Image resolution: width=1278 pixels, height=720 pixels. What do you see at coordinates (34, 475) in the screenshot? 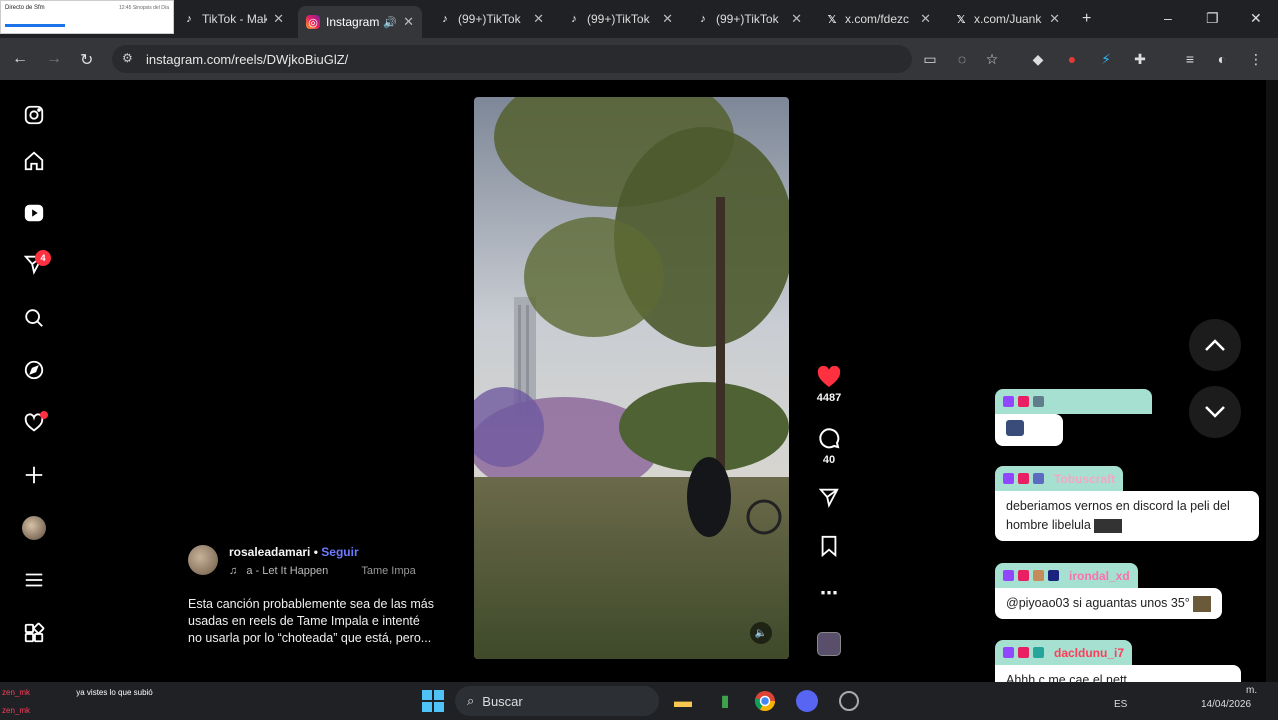
I see `create-icon` at bounding box center [34, 475].